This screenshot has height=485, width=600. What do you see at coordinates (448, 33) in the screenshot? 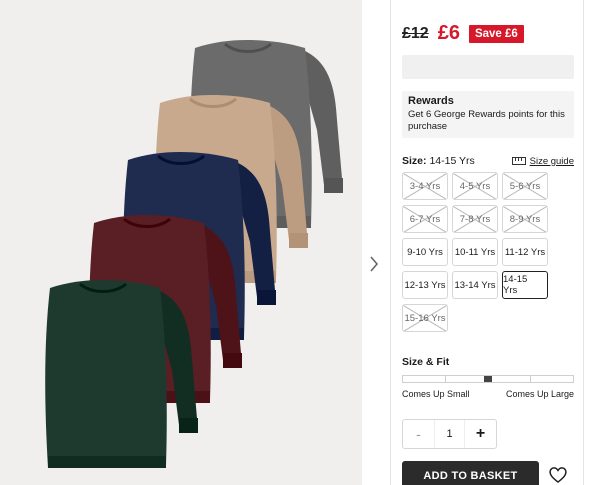
I see `now-price: £6` at bounding box center [448, 33].